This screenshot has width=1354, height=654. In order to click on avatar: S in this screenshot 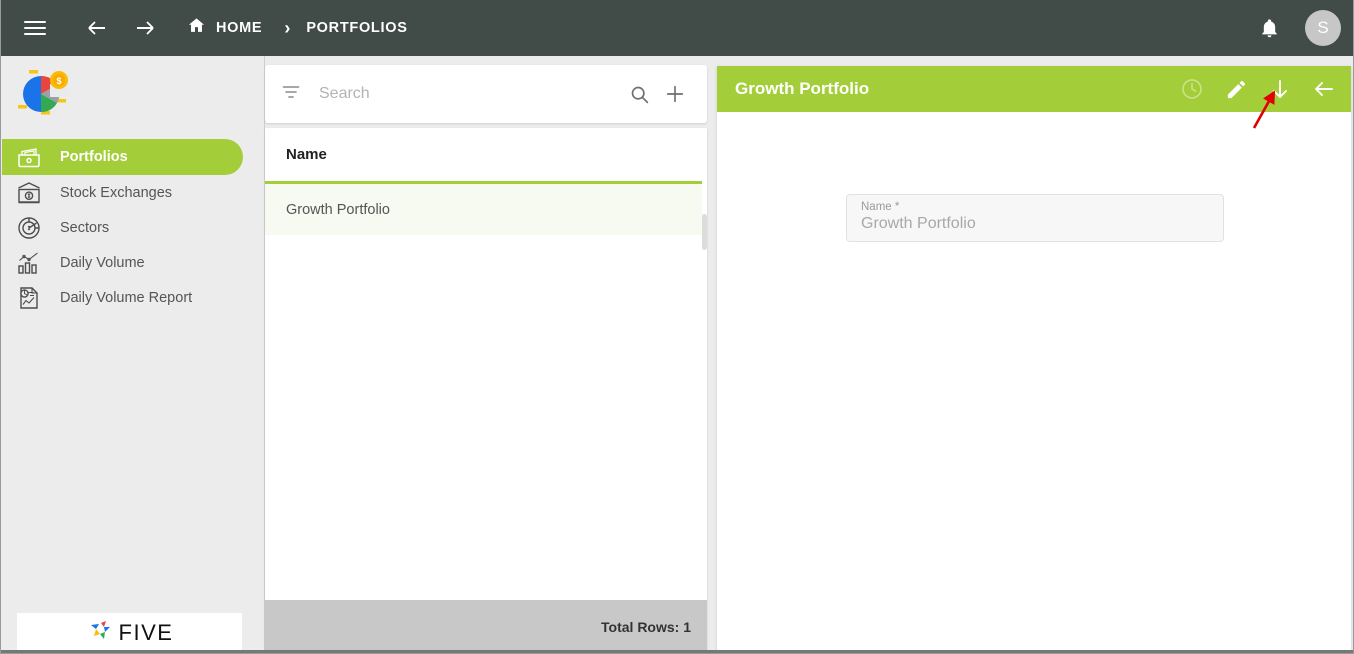, I will do `click(1323, 28)`.